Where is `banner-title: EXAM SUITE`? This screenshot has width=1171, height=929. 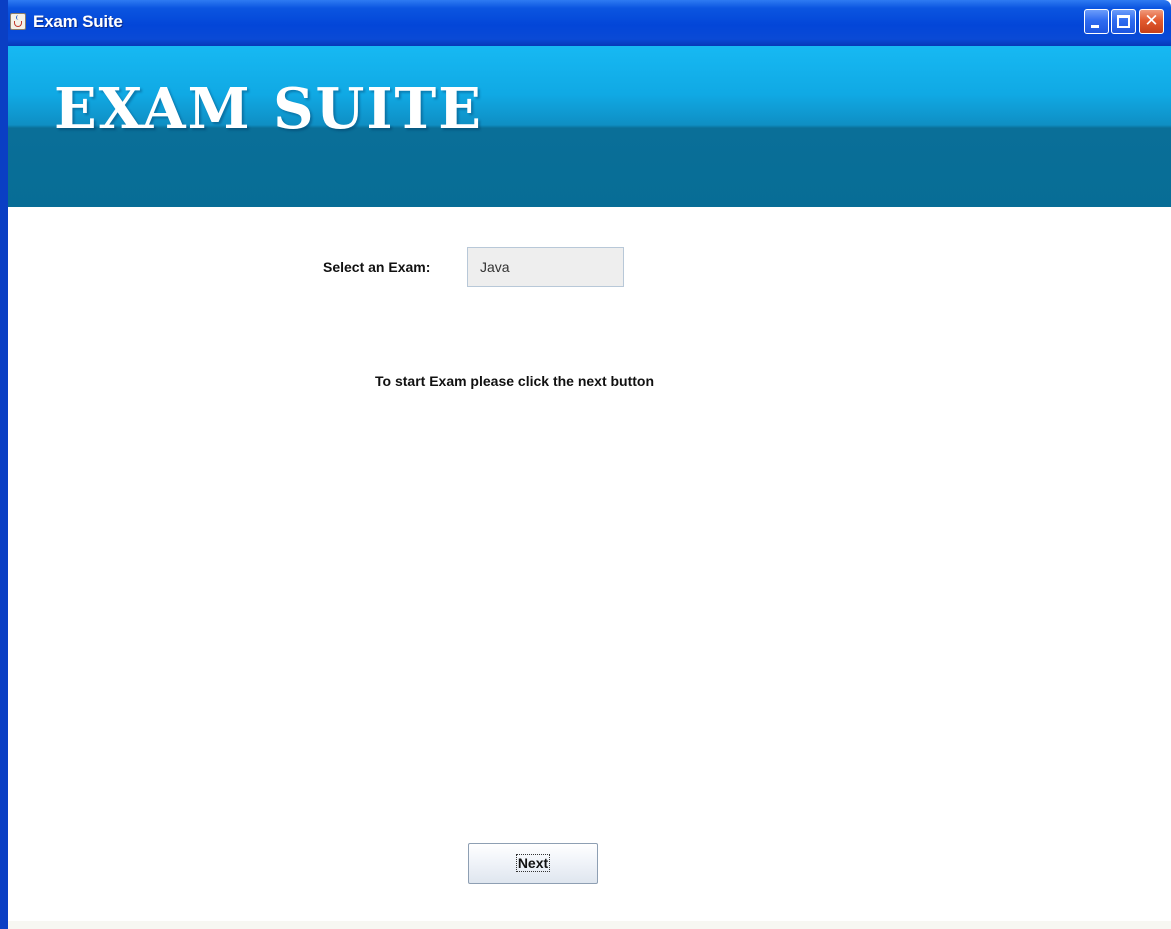 banner-title: EXAM SUITE is located at coordinates (268, 109).